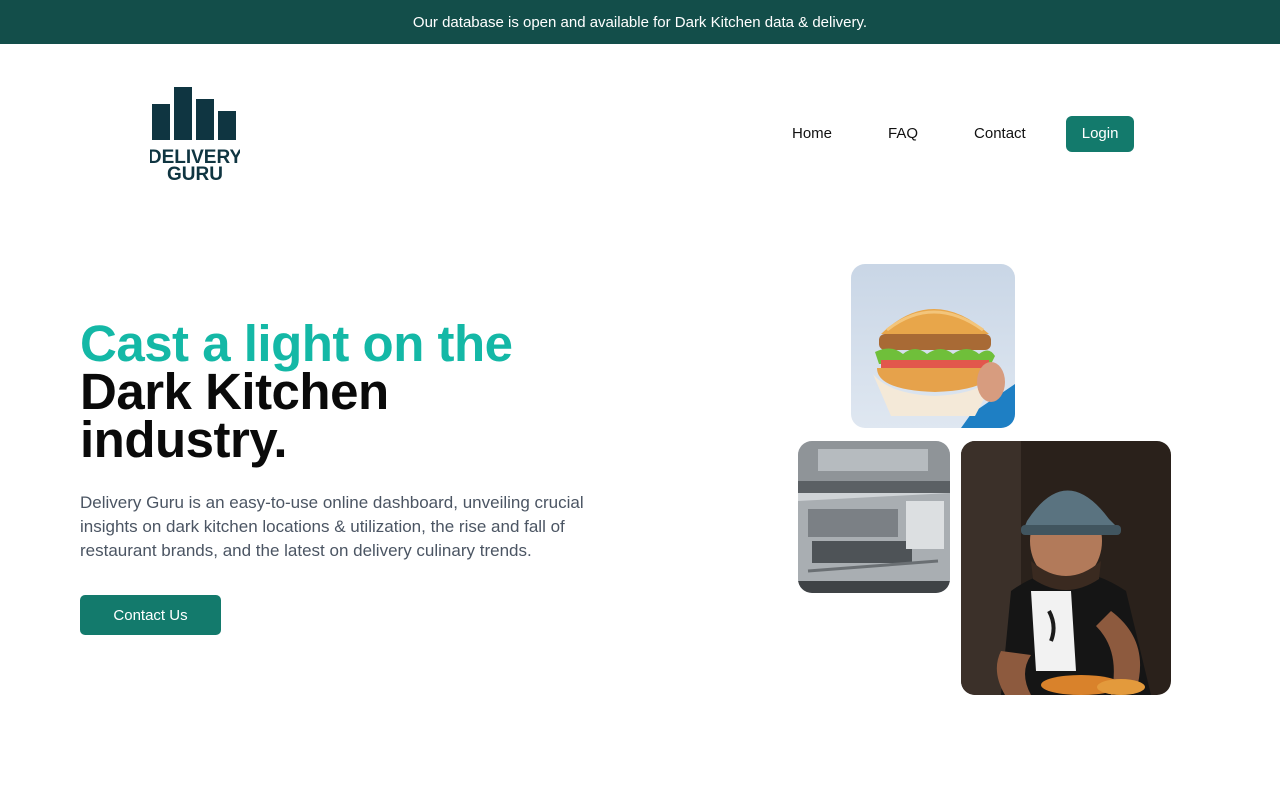  What do you see at coordinates (874, 517) in the screenshot?
I see `kitchen-photo` at bounding box center [874, 517].